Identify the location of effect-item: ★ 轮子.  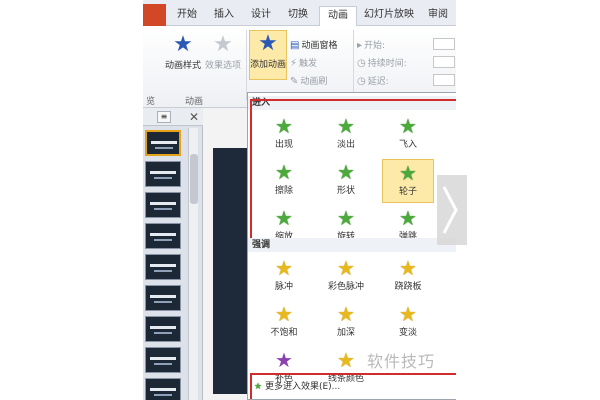
(408, 181).